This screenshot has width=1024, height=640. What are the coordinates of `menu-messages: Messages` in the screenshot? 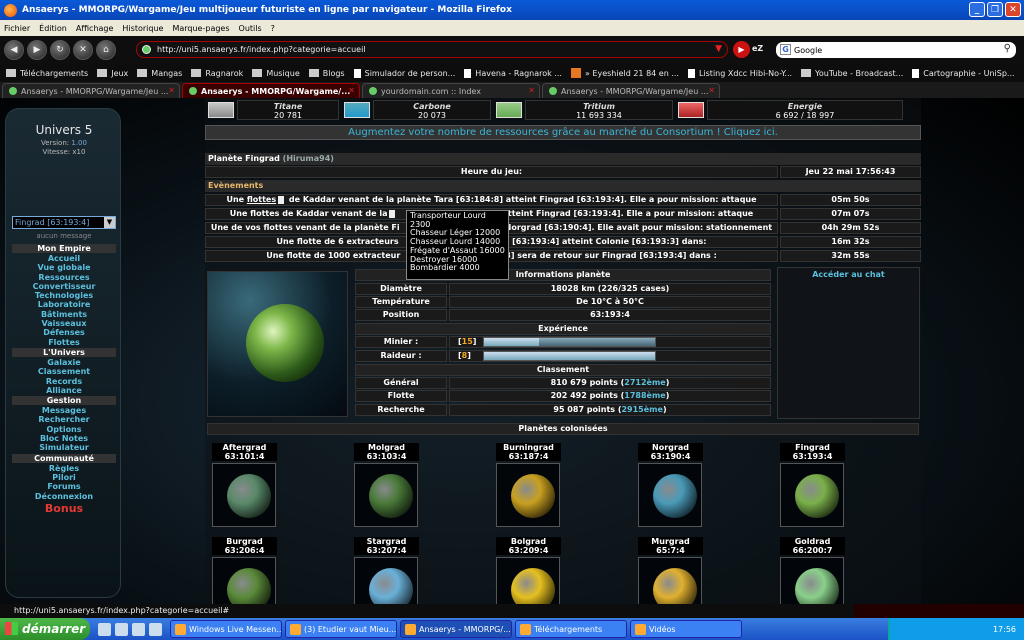 It's located at (64, 410).